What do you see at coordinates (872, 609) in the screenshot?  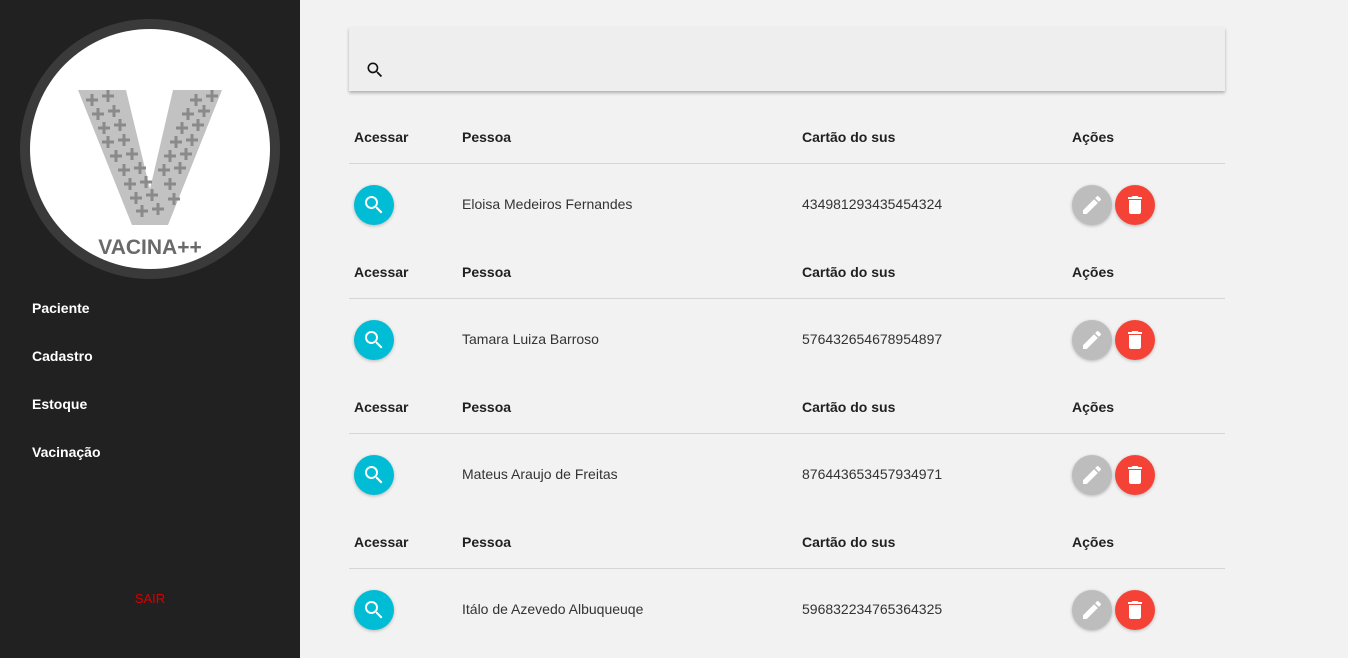 I see `sus-card-number: 596832234765364325` at bounding box center [872, 609].